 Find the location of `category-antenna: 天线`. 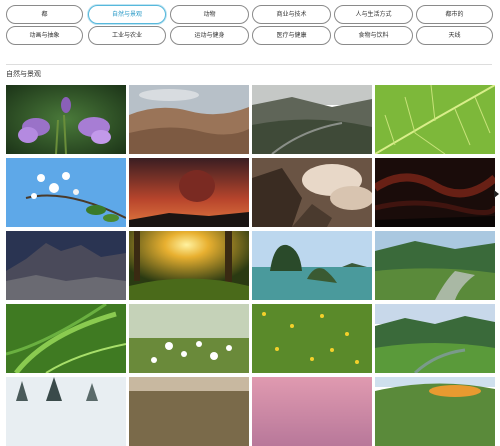

category-antenna: 天线 is located at coordinates (454, 35).